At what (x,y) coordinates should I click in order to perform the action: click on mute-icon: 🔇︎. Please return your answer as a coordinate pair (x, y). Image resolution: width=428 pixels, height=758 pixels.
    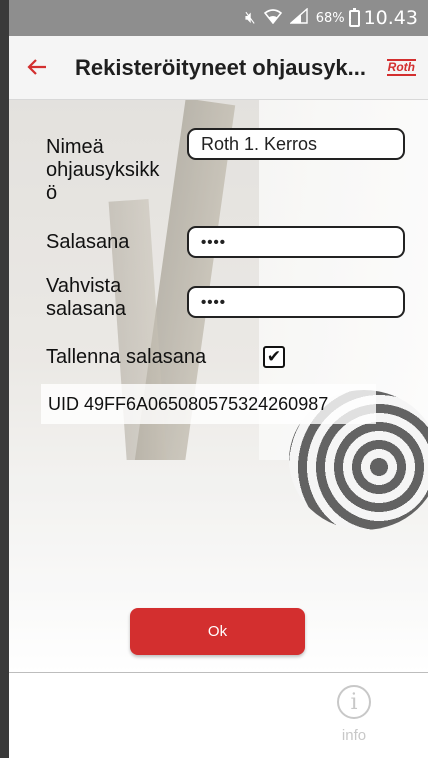
    Looking at the image, I should click on (250, 17).